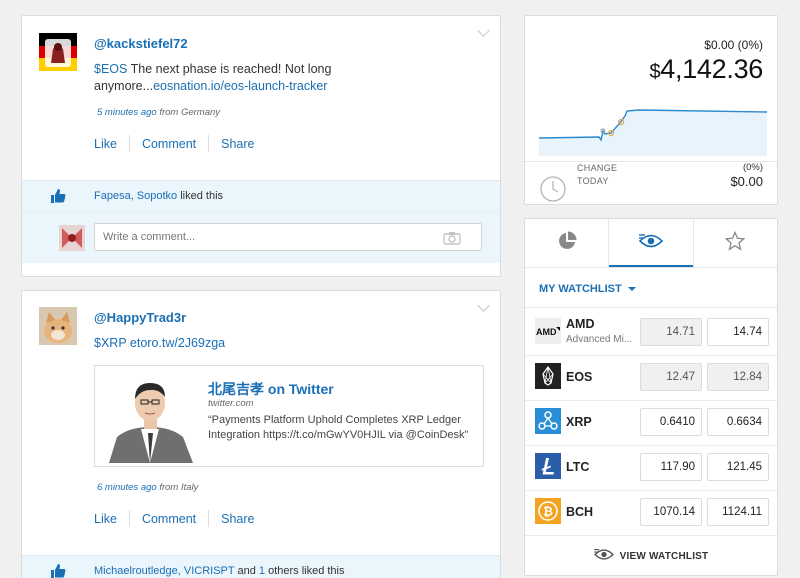 The image size is (800, 578). I want to click on post-meta: 5 minutes ago from Germany, so click(158, 112).